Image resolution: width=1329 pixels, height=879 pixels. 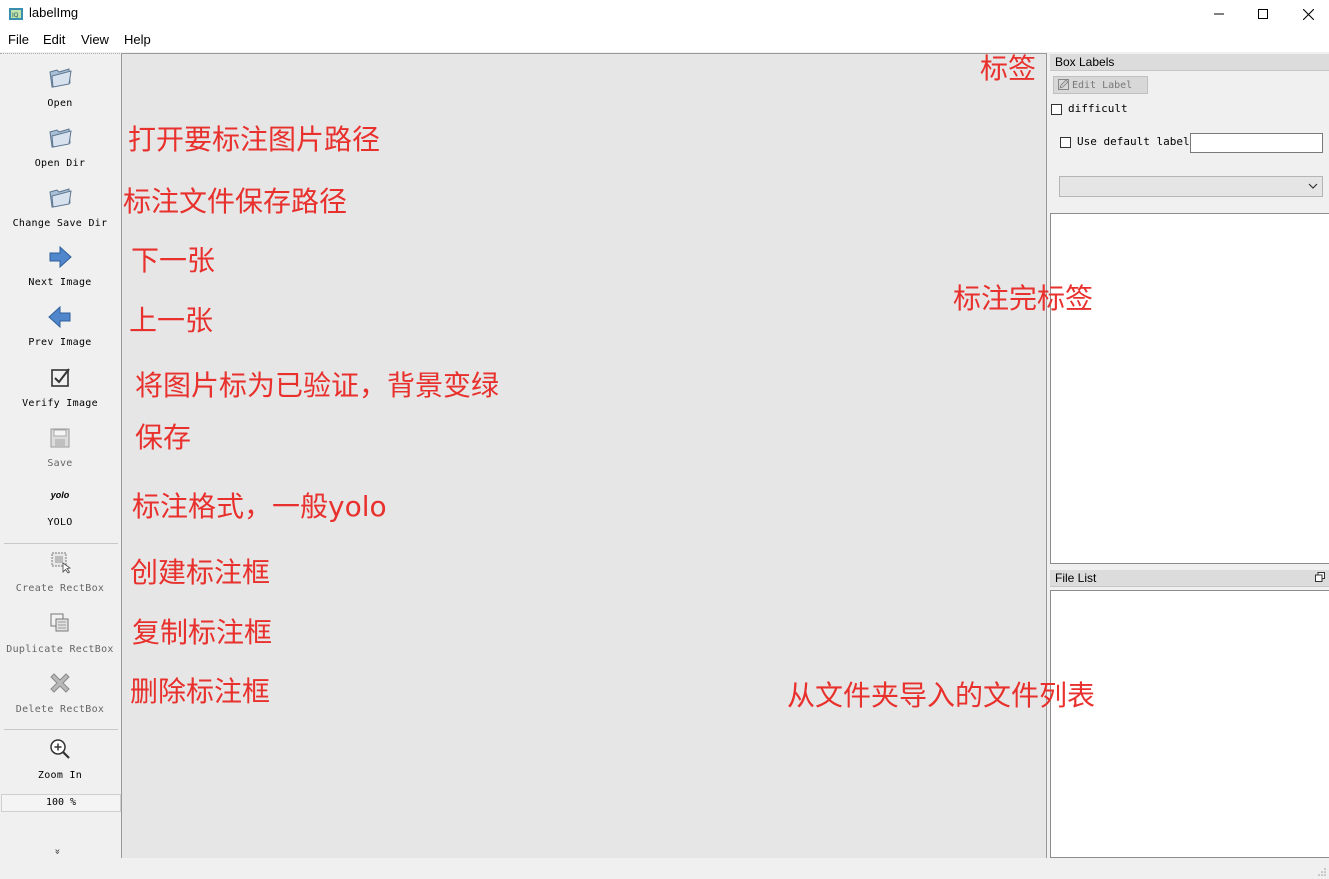 What do you see at coordinates (1023, 298) in the screenshot?
I see `annotation-done-labels: 标注完标签` at bounding box center [1023, 298].